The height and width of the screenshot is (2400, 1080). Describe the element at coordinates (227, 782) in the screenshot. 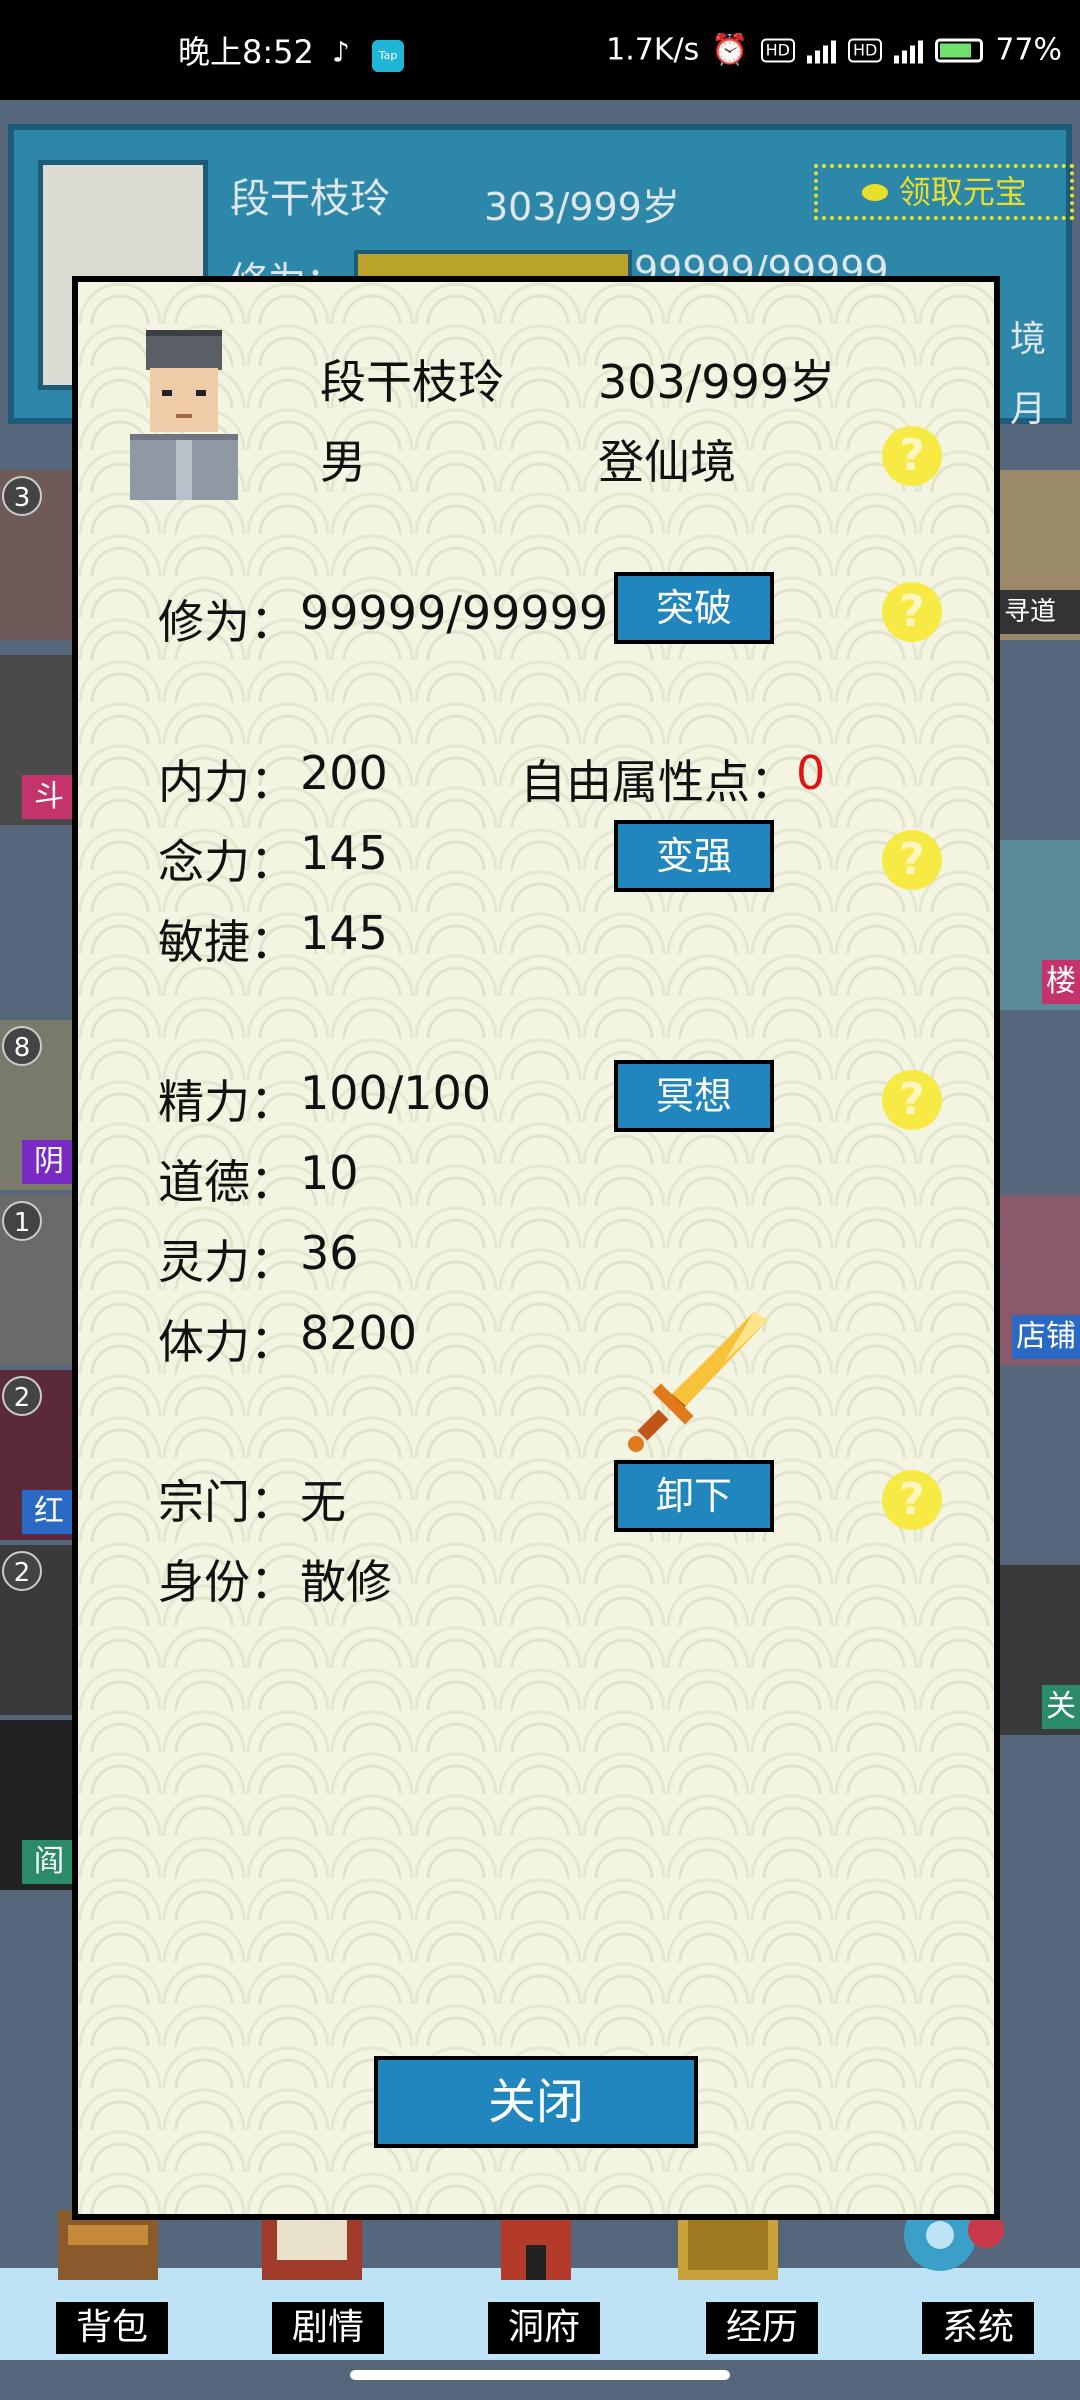

I see `neili-label: 内力：` at that location.